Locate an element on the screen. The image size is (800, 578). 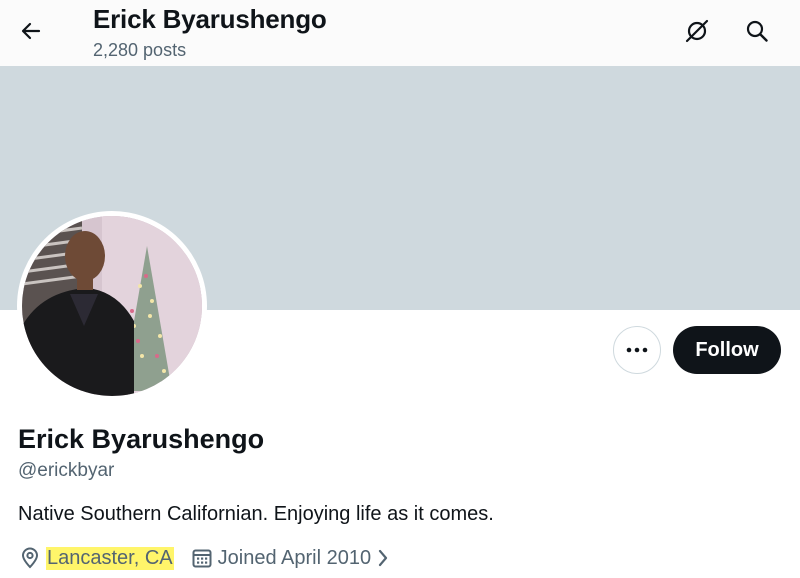
joined-text: Joined April 2010 is located at coordinates (294, 557).